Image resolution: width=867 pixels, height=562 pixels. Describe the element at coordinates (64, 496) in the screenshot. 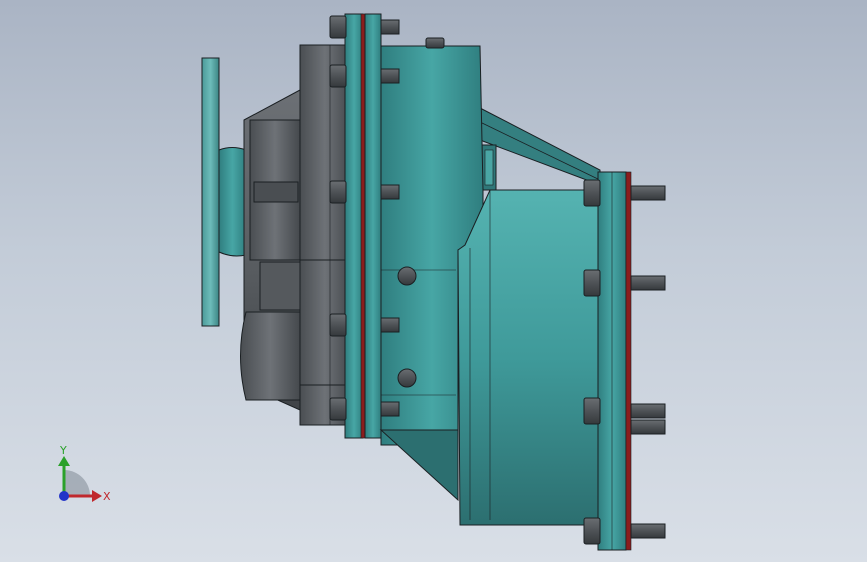

I see `z-axis-dot` at that location.